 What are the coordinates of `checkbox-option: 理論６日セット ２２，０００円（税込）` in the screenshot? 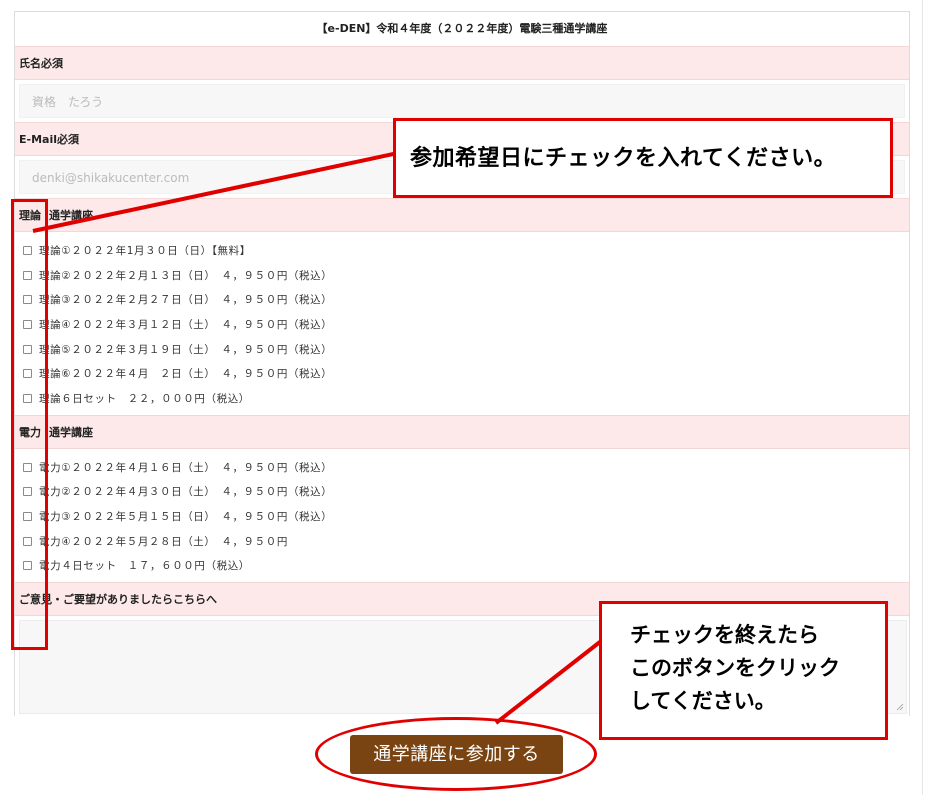 It's located at (465, 398).